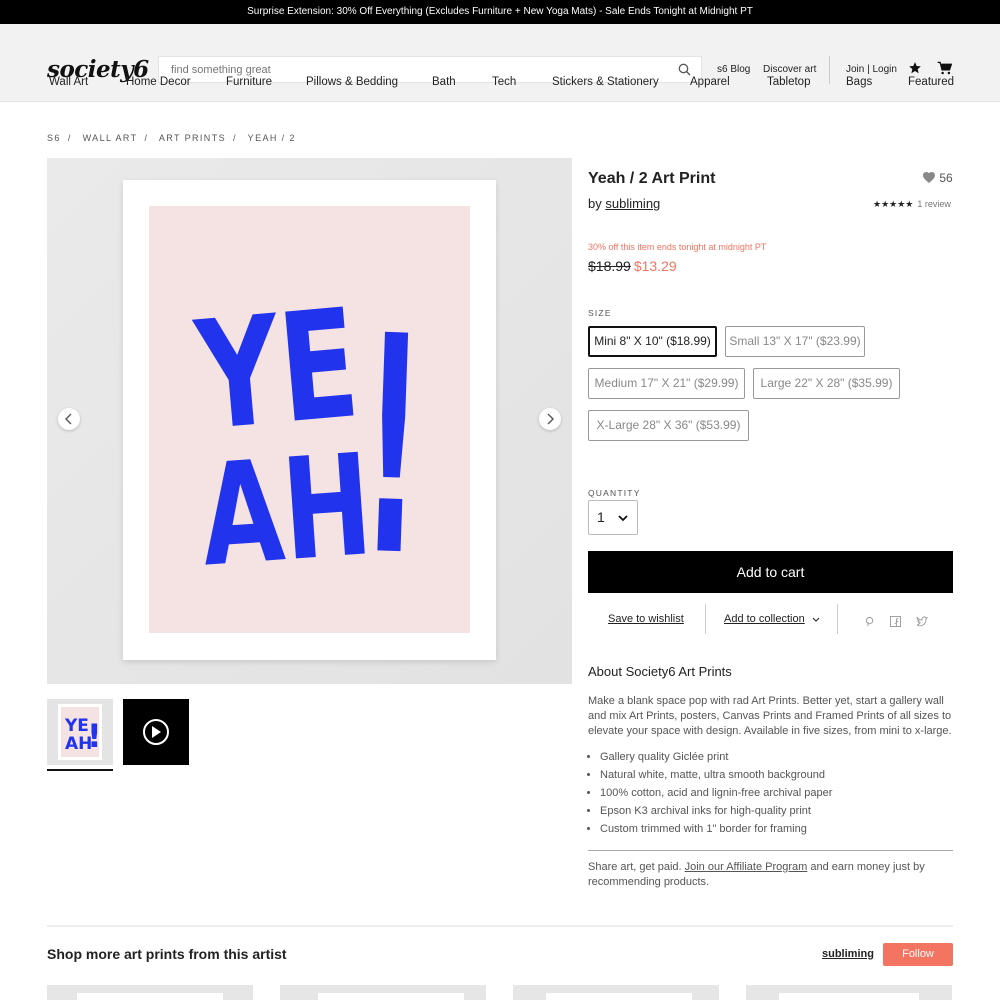 The image size is (1000, 1003). I want to click on breadcrumb-s6: S6, so click(54, 138).